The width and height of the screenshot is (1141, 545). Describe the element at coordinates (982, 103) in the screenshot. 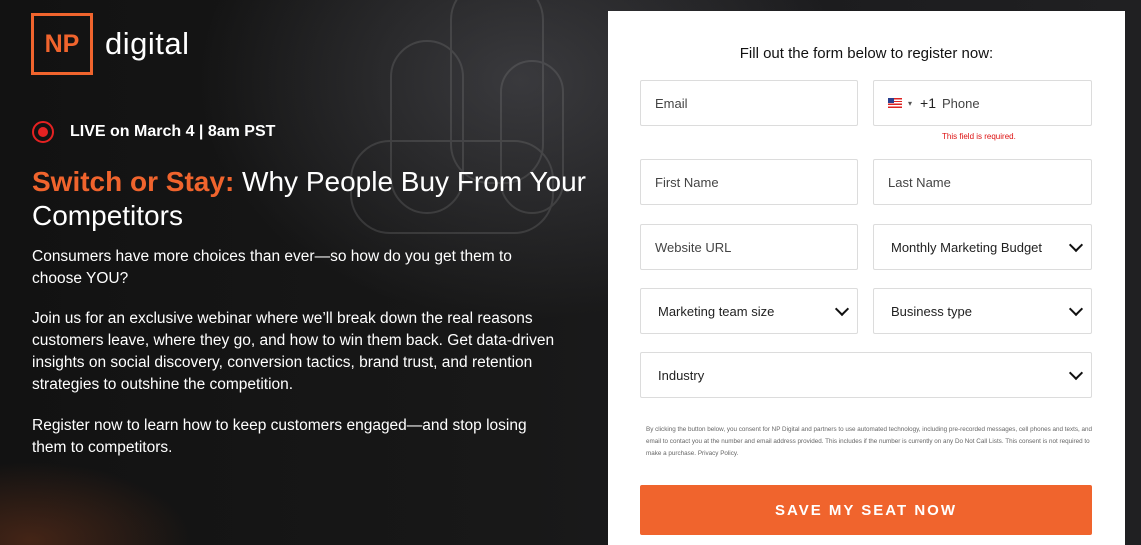

I see `phone-field: ▾ +1 Phone` at that location.